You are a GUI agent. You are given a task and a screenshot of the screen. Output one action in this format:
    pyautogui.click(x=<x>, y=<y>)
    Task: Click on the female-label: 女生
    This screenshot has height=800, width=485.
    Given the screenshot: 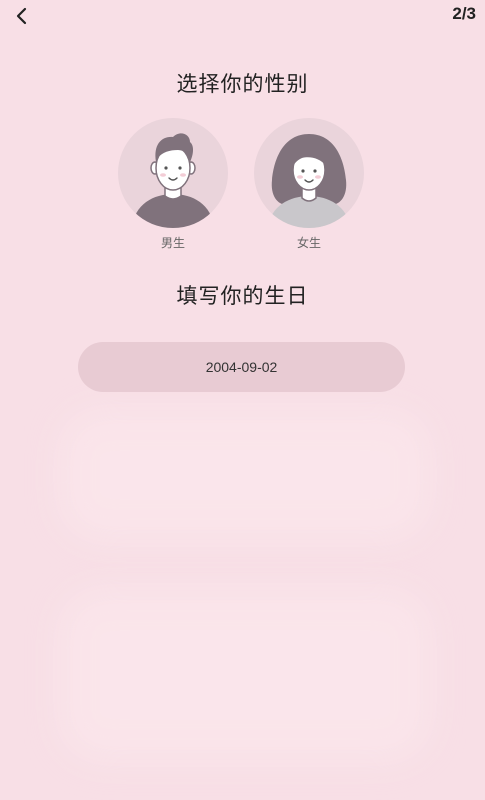 What is the action you would take?
    pyautogui.click(x=308, y=243)
    